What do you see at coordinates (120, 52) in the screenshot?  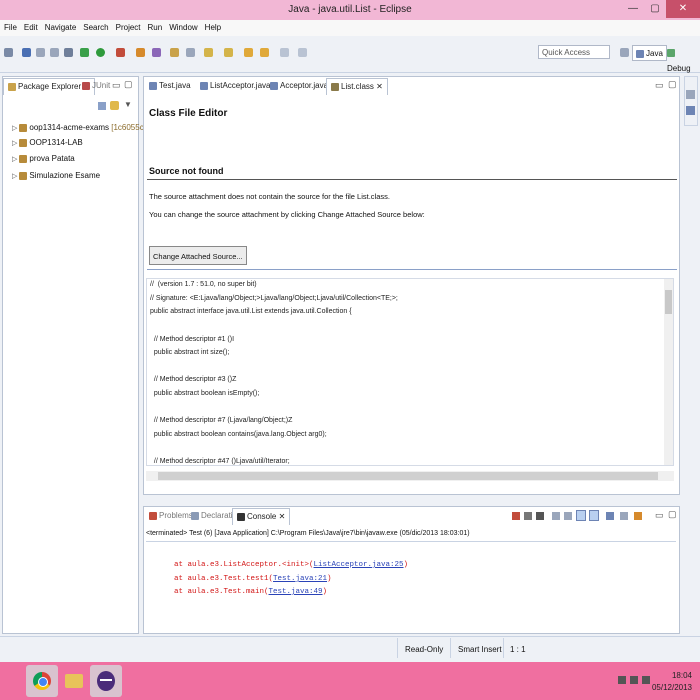 I see `external-tools-icon` at bounding box center [120, 52].